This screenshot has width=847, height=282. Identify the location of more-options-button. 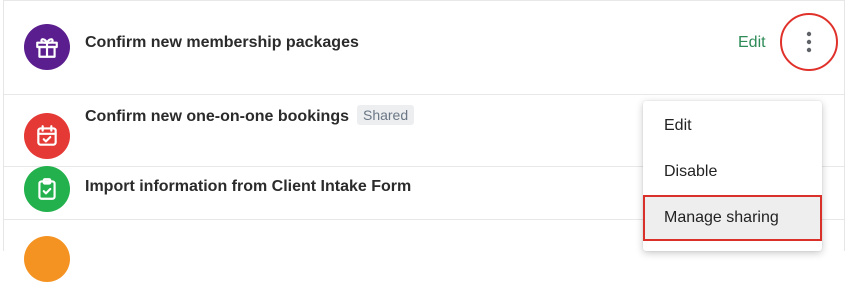
(809, 42).